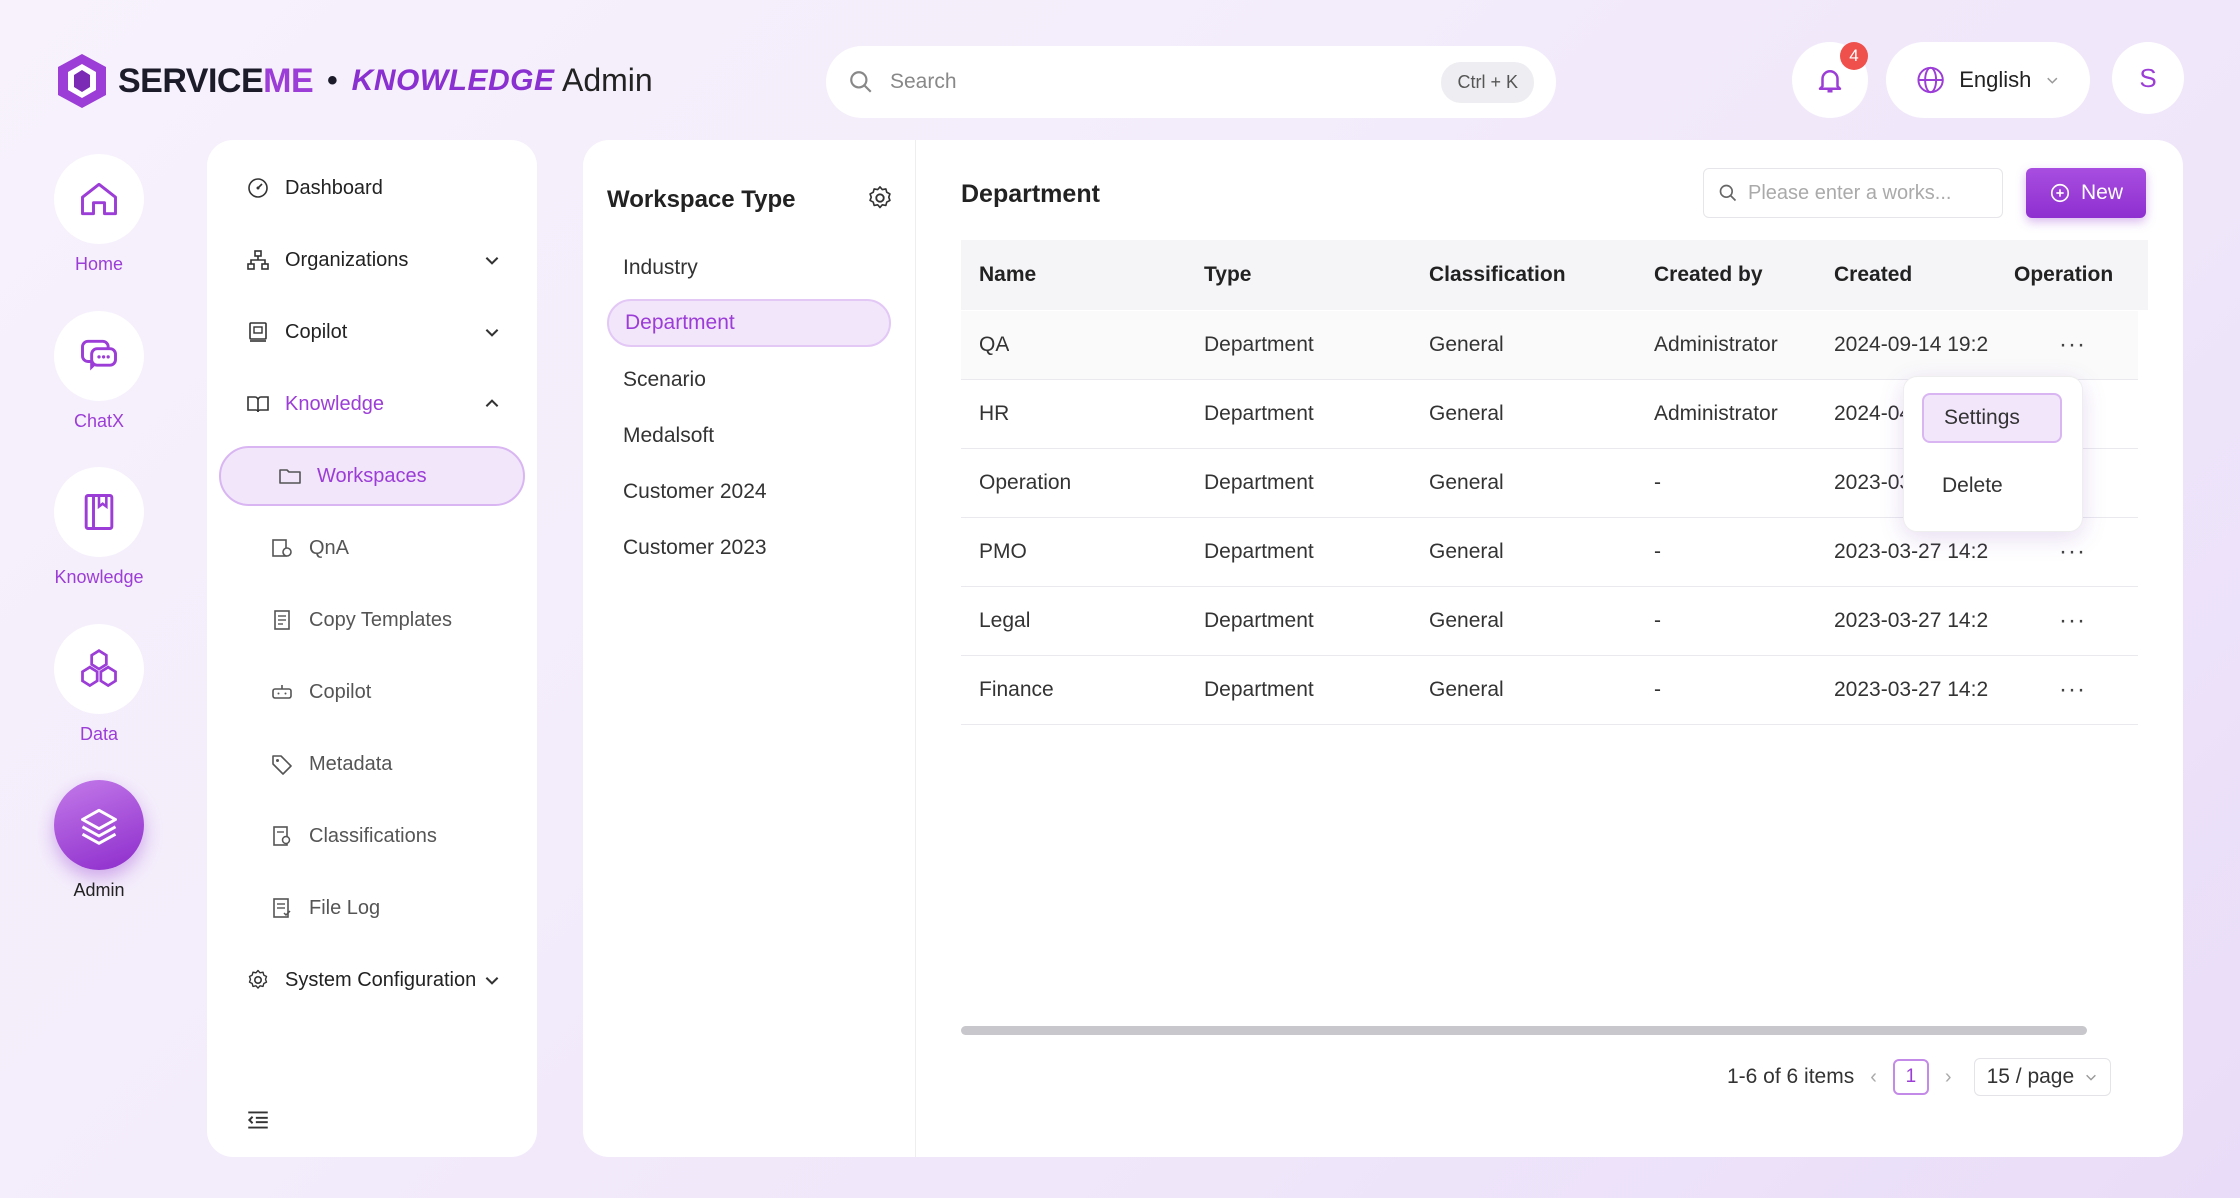 This screenshot has height=1198, width=2240. What do you see at coordinates (2148, 78) in the screenshot?
I see `avatar: S` at bounding box center [2148, 78].